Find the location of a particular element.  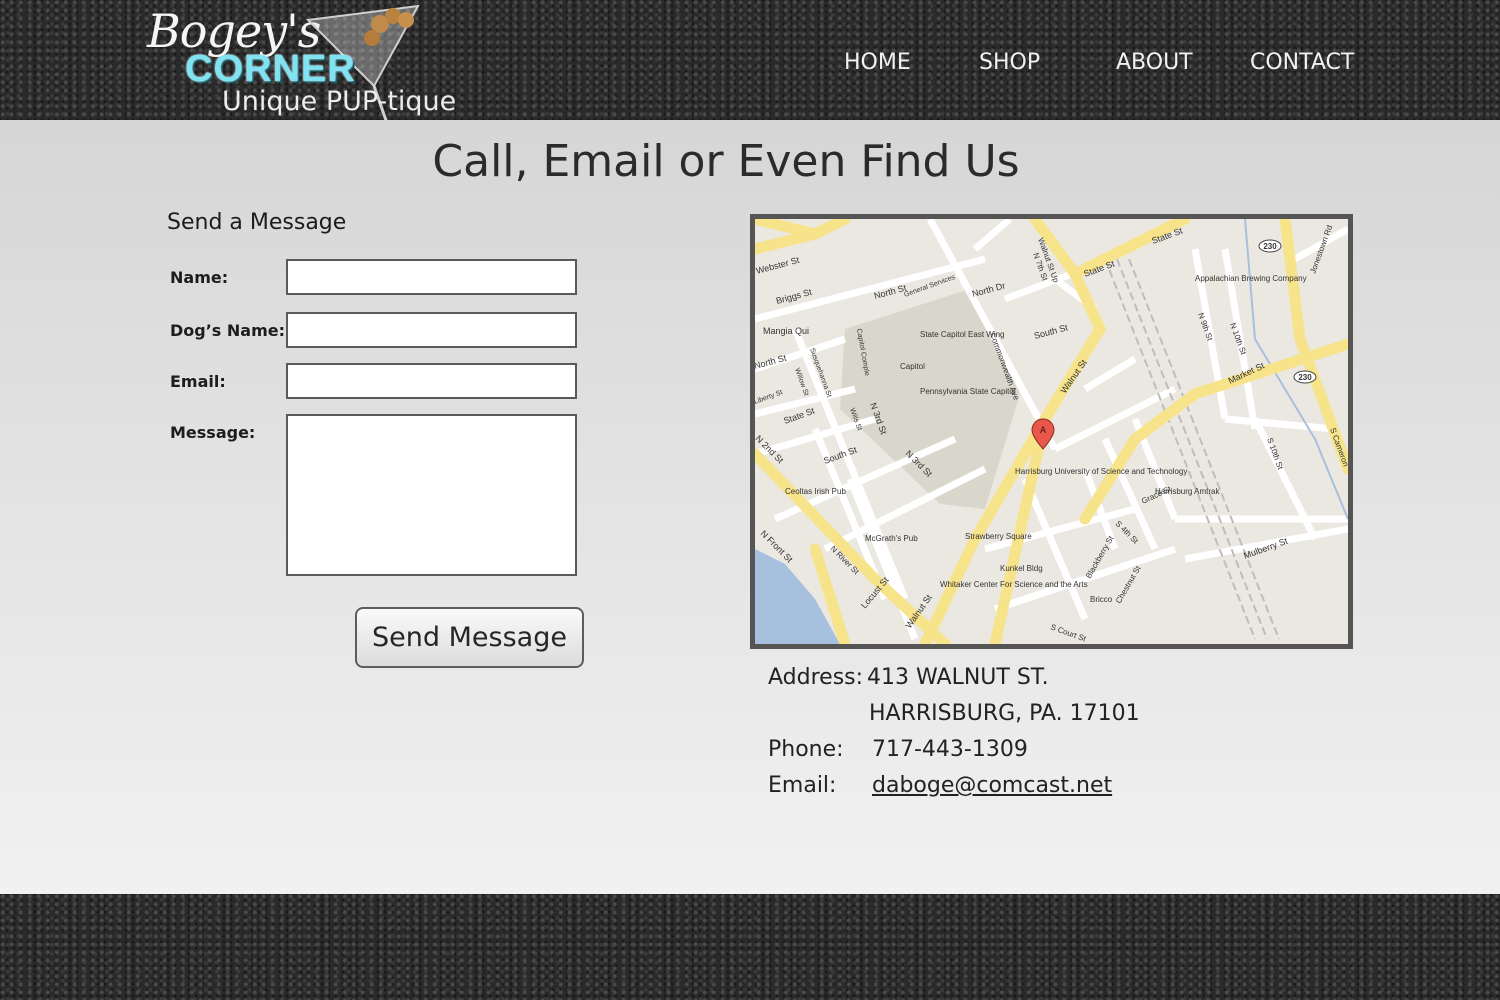

map-label-kunkel: Kunkel Bldg is located at coordinates (1021, 568).